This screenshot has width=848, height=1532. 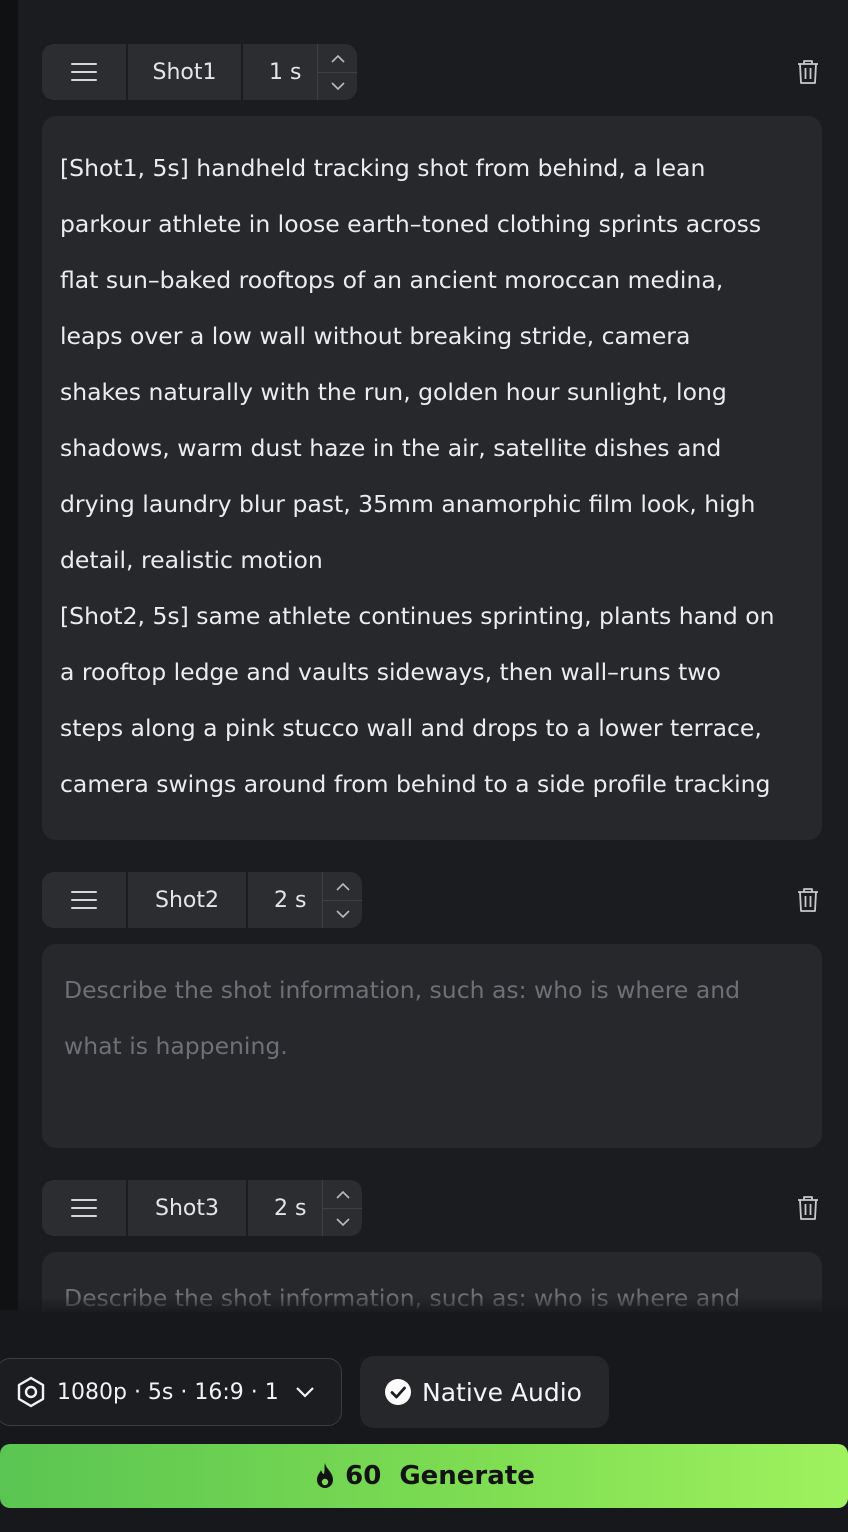 What do you see at coordinates (285, 72) in the screenshot?
I see `duration-value: 1 s` at bounding box center [285, 72].